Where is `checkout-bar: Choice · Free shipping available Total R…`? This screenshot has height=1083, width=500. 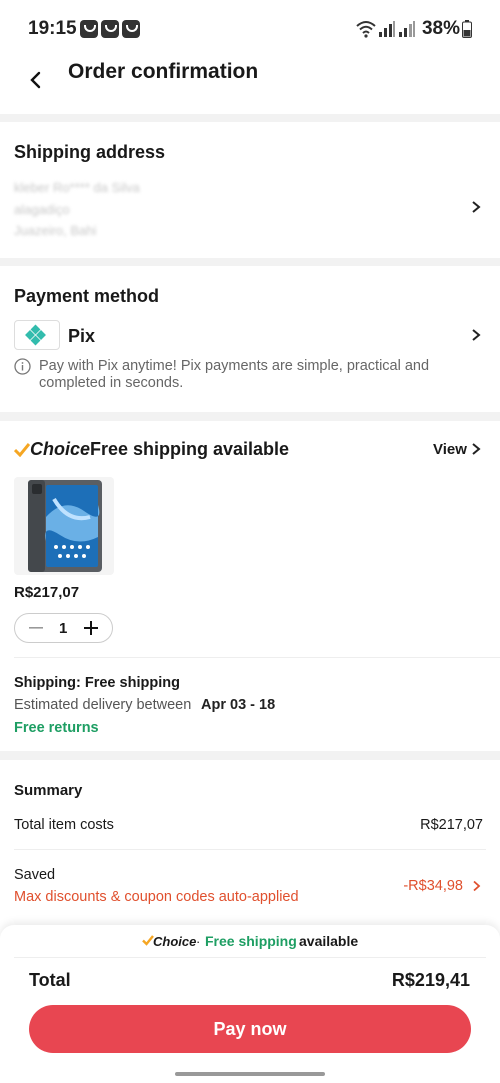 checkout-bar: Choice · Free shipping available Total R… is located at coordinates (250, 1004).